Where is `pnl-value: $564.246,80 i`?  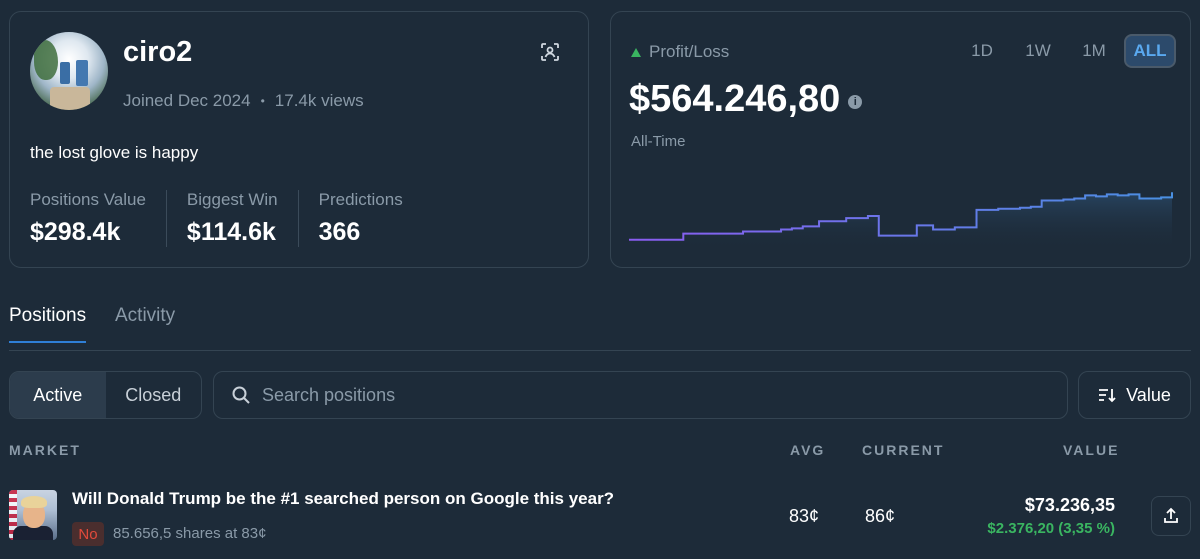
pnl-value: $564.246,80 i is located at coordinates (746, 99).